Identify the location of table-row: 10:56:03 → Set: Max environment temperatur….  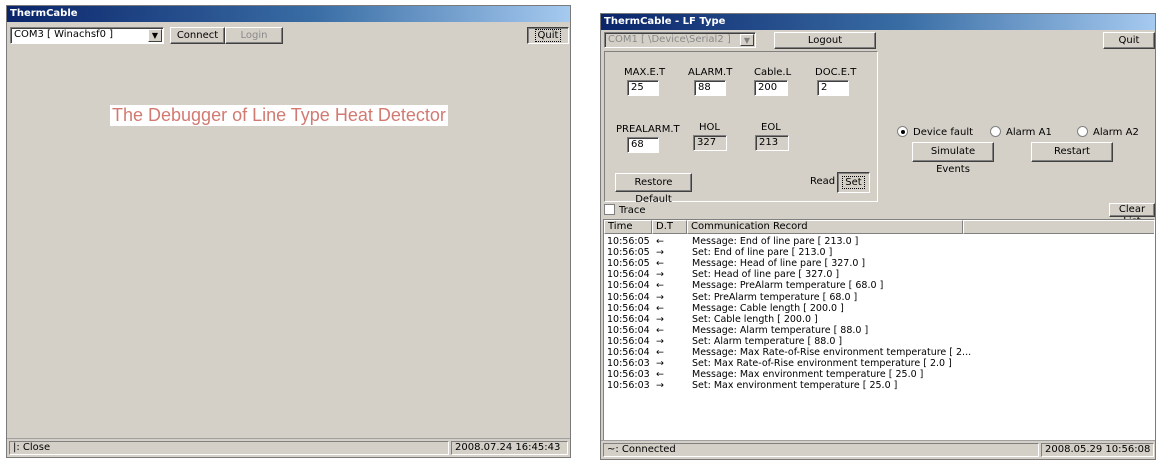
(879, 385).